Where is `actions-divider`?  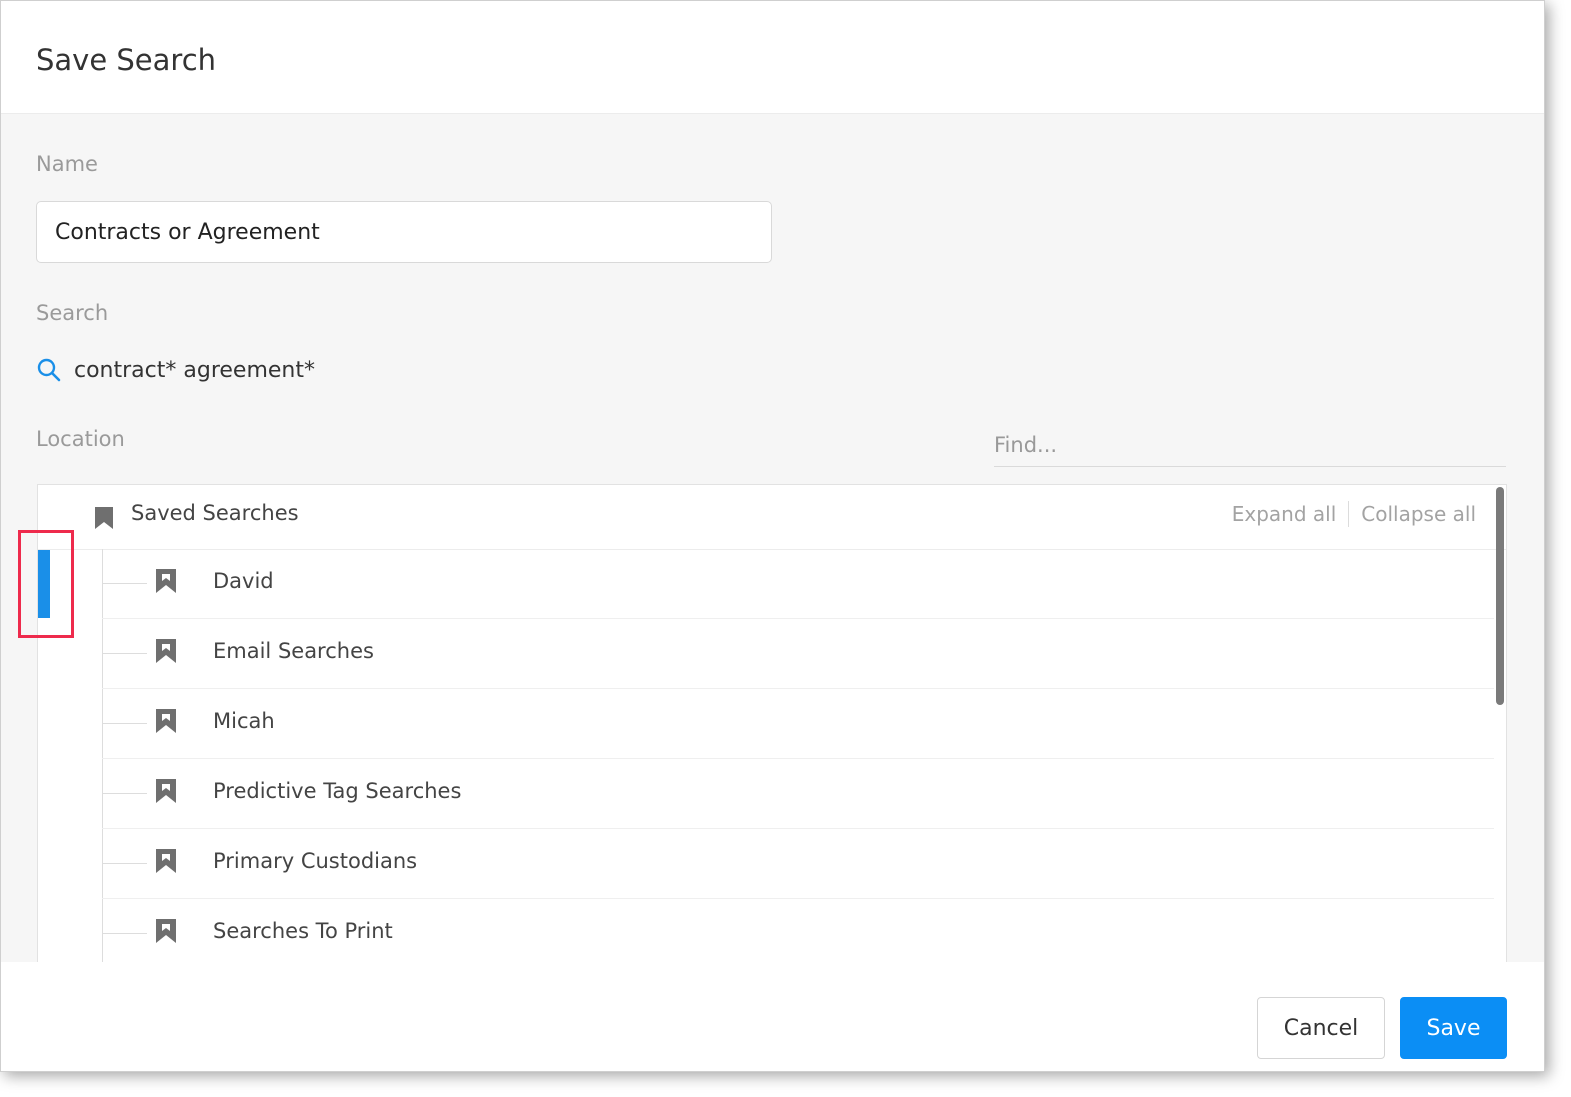 actions-divider is located at coordinates (1349, 514).